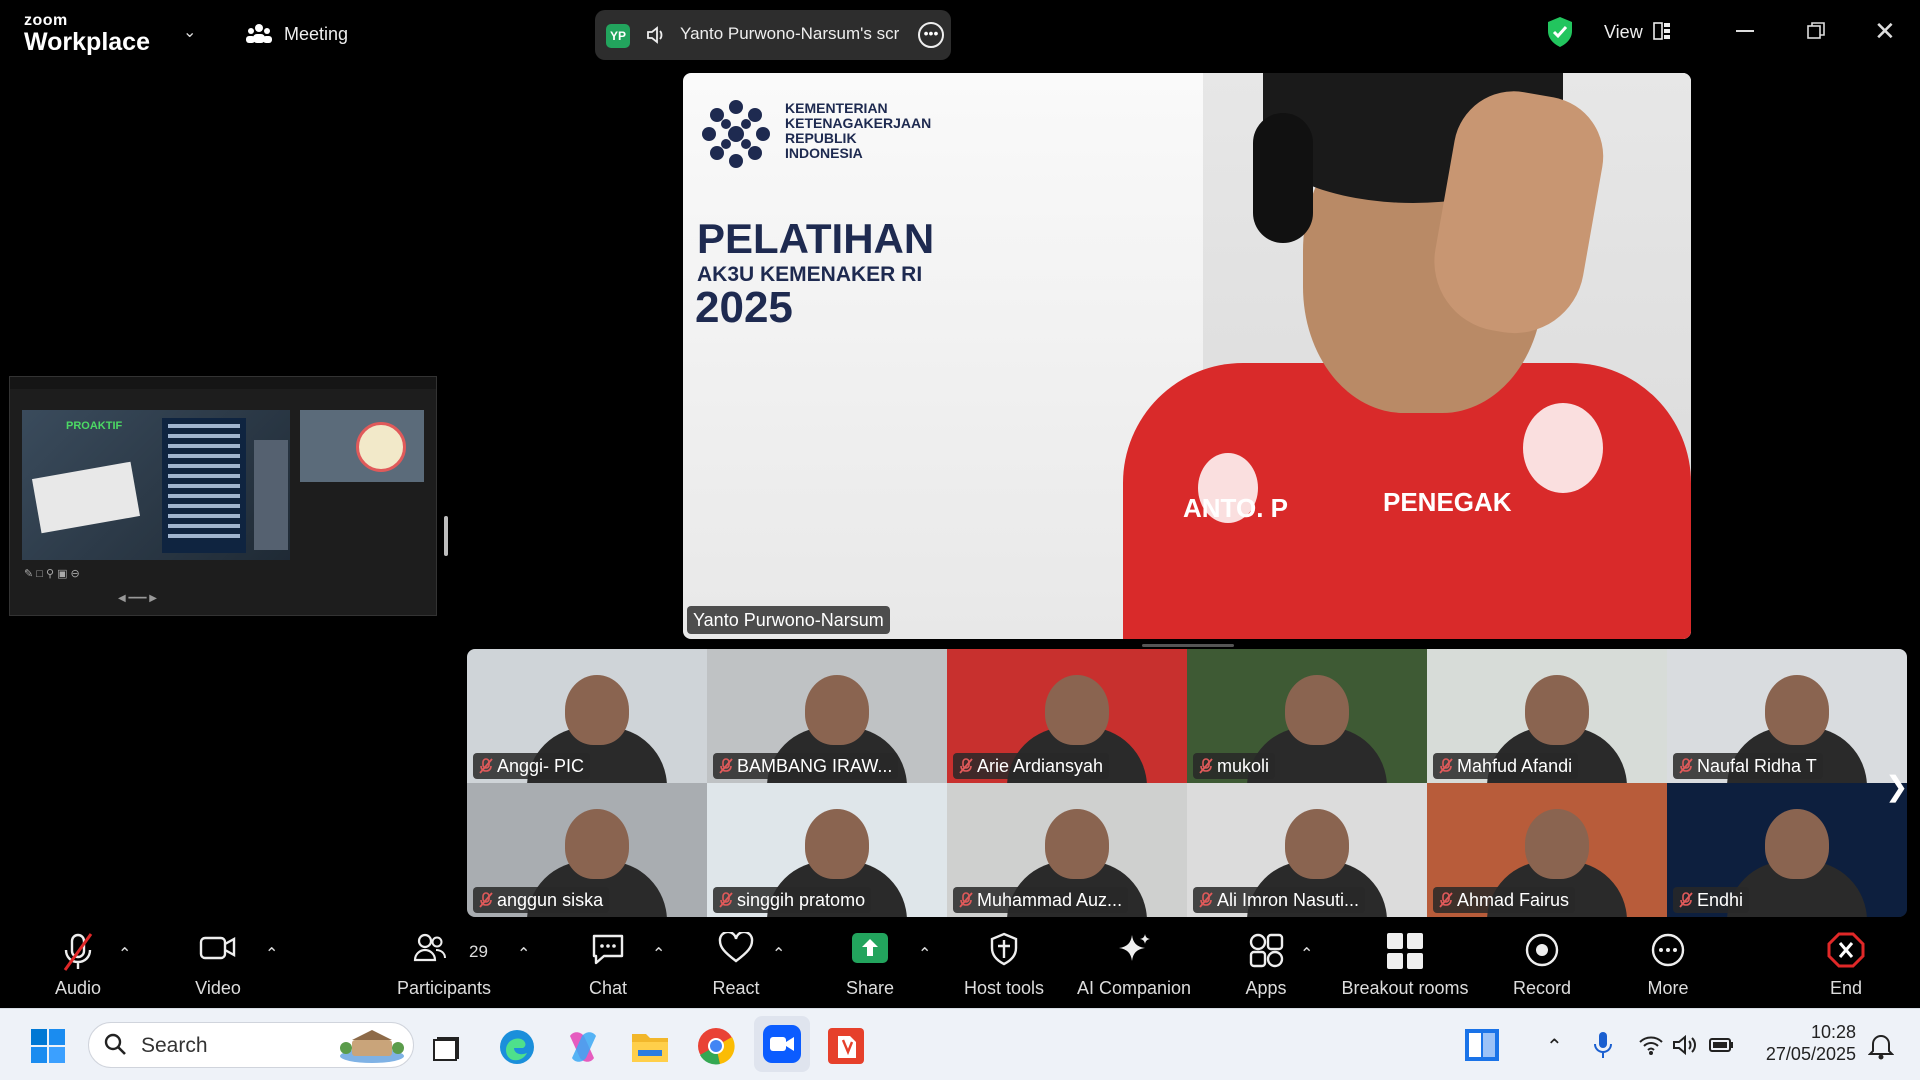  Describe the element at coordinates (1134, 965) in the screenshot. I see `ai-companion-button: AI Companion` at that location.